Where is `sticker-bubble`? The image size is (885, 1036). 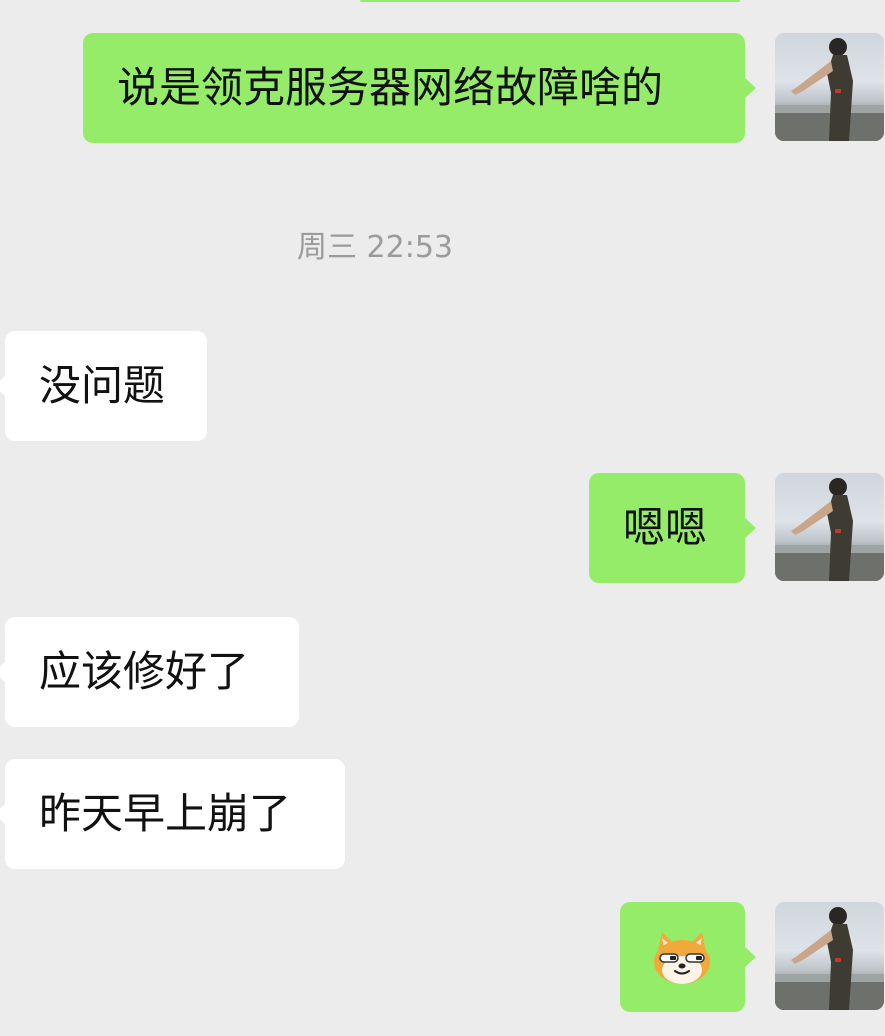 sticker-bubble is located at coordinates (688, 957).